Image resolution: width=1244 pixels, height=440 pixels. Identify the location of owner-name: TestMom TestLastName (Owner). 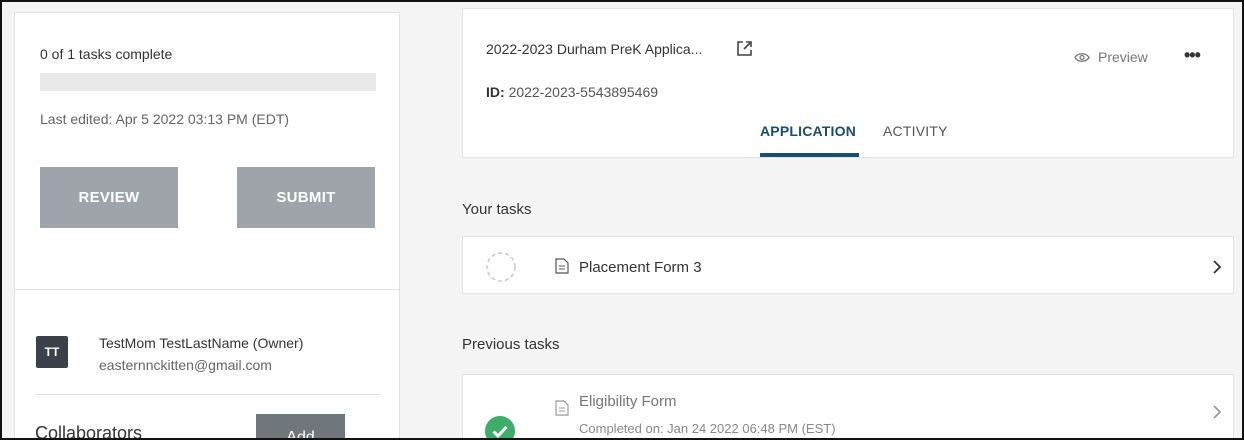
(201, 343).